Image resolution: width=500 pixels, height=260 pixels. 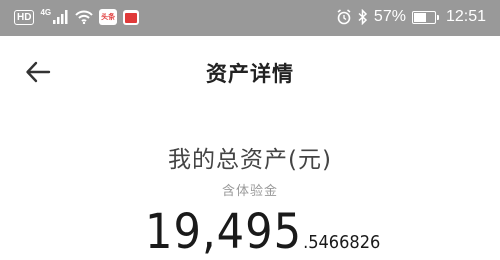 What do you see at coordinates (389, 16) in the screenshot?
I see `battery-percentage: 57%` at bounding box center [389, 16].